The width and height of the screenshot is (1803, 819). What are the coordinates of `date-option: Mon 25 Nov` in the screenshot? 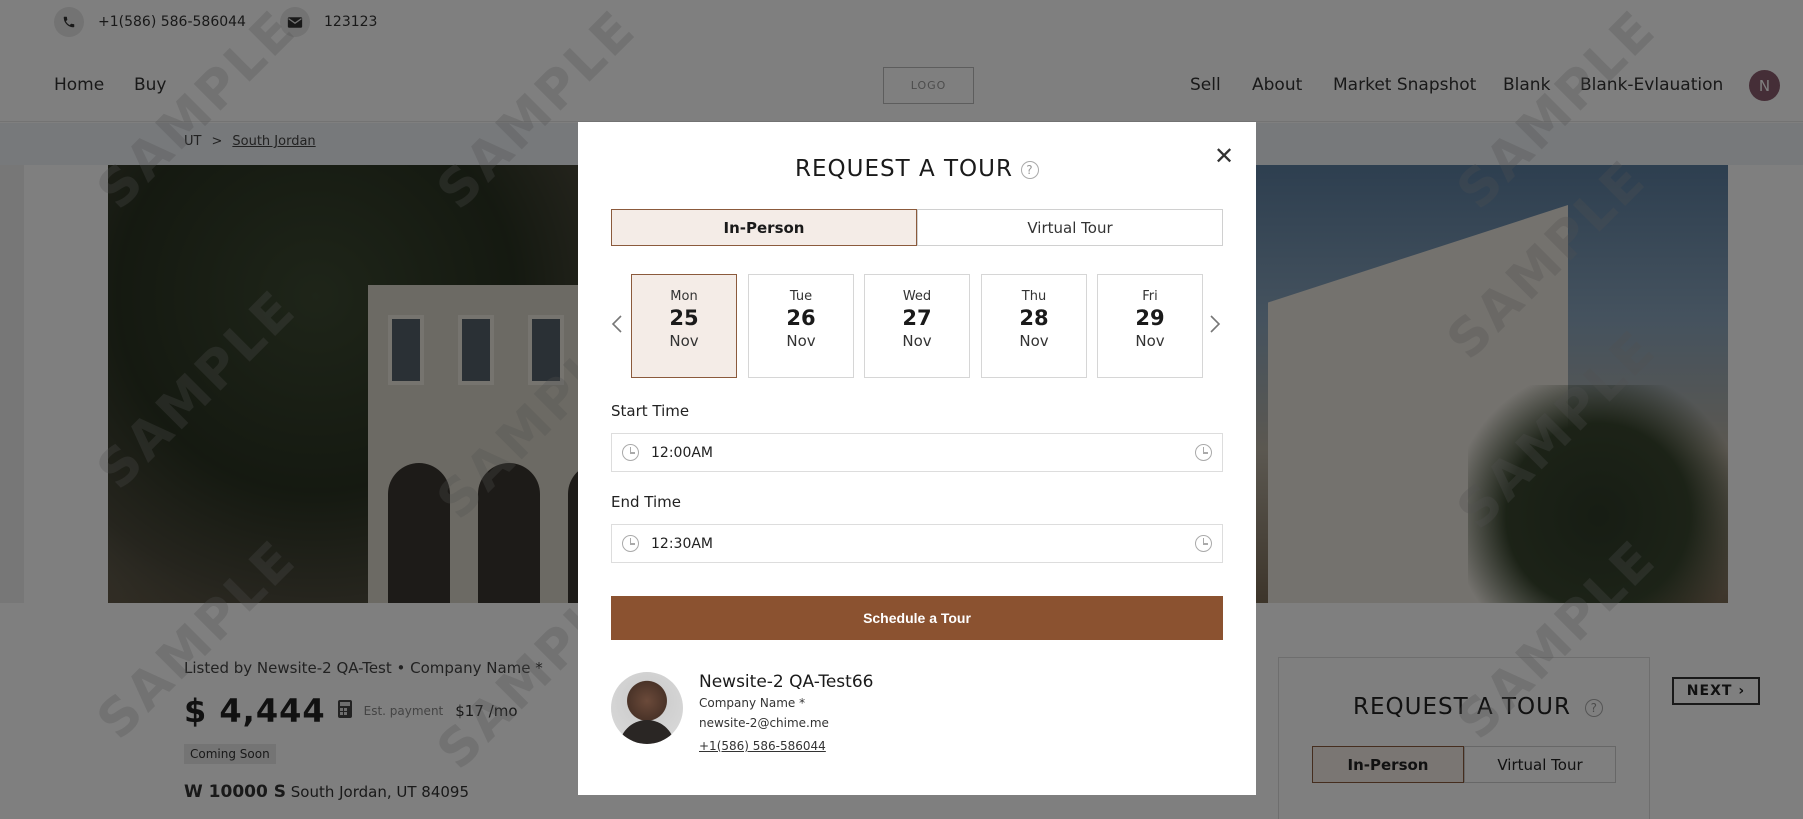 It's located at (684, 326).